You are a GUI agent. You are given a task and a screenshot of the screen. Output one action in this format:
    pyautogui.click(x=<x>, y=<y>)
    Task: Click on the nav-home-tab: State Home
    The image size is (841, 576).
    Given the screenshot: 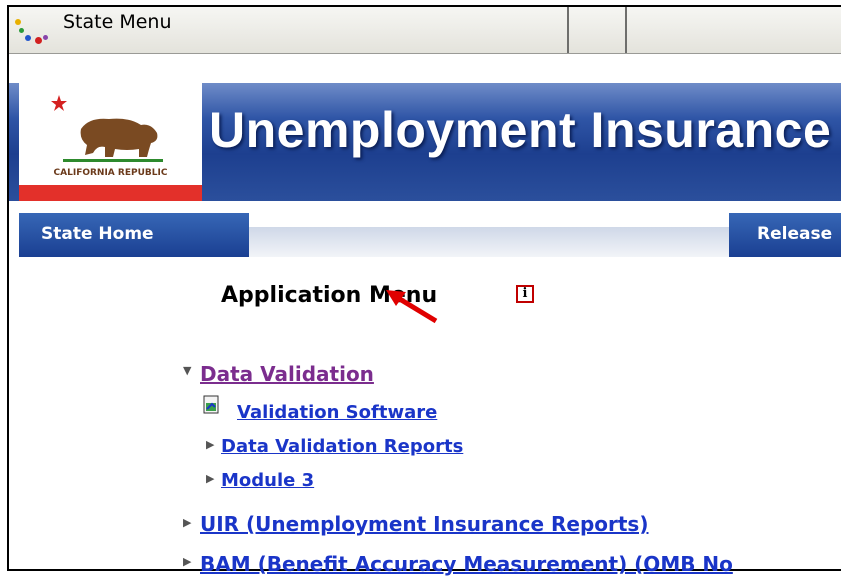 What is the action you would take?
    pyautogui.click(x=134, y=235)
    